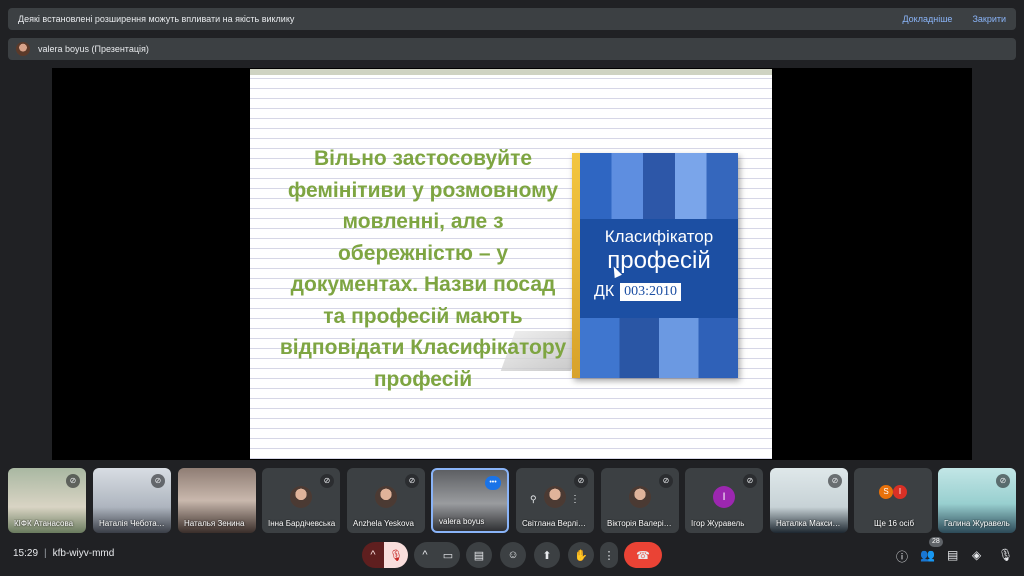 The width and height of the screenshot is (1024, 576). I want to click on close-banner-link: Закрити, so click(989, 19).